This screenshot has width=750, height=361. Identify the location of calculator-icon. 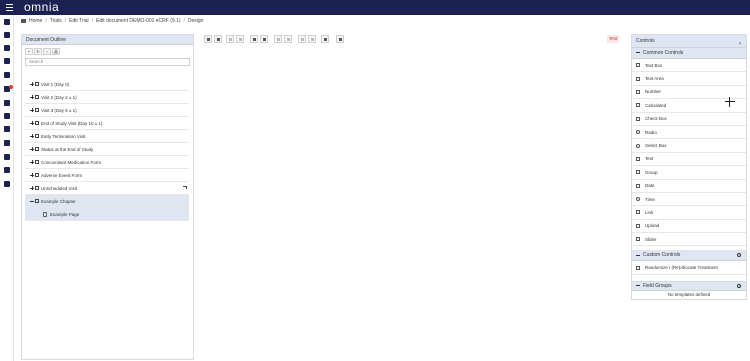
(638, 105).